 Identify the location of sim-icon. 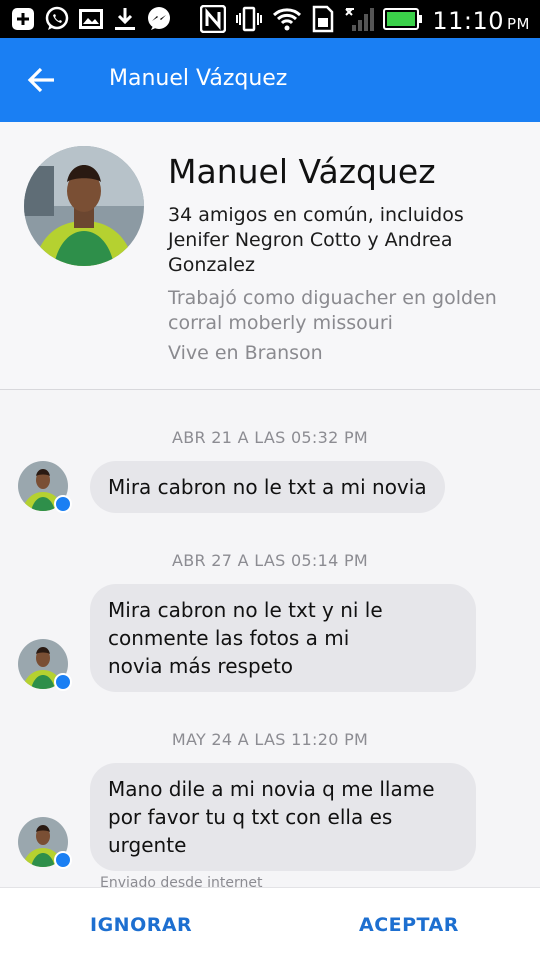
(323, 21).